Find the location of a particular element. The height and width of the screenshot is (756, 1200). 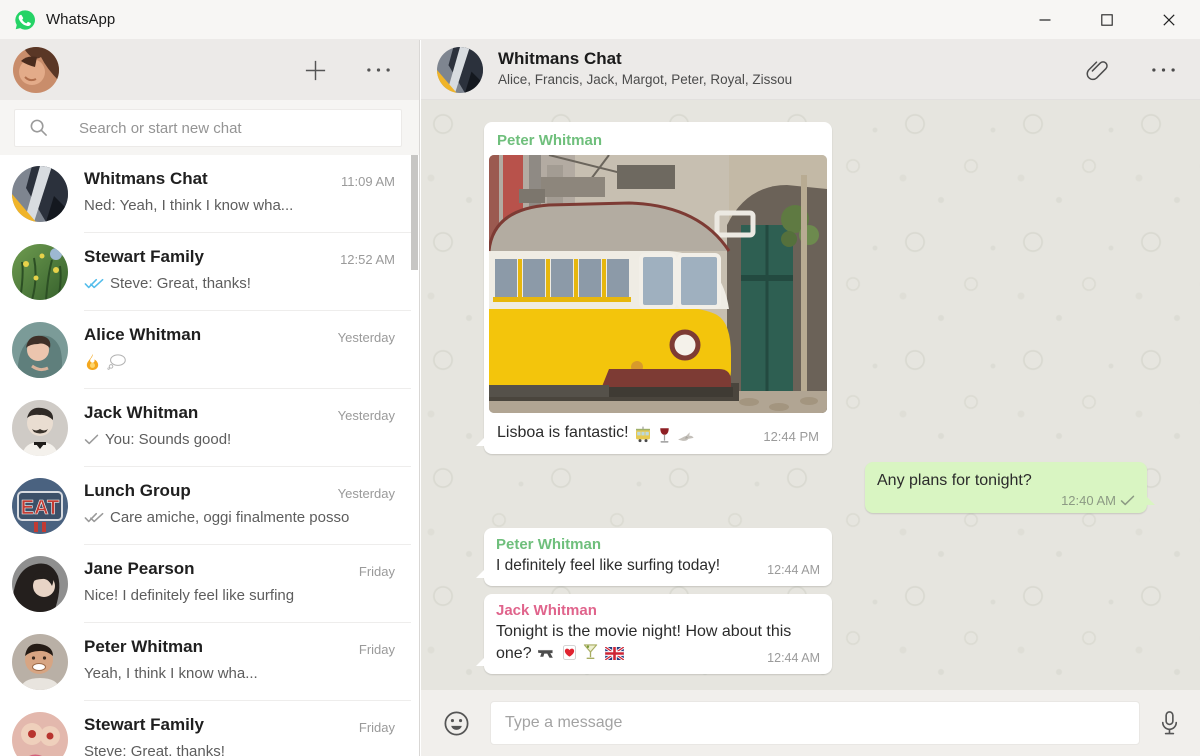

sender-name: Jack Whitman is located at coordinates (546, 610).